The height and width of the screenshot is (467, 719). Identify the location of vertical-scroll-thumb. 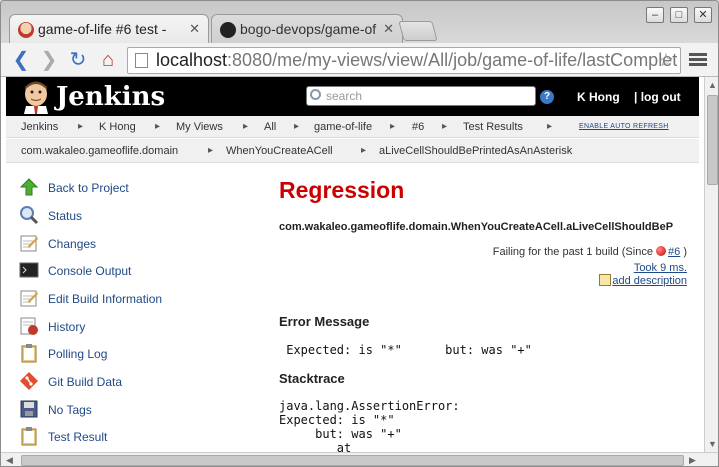
(712, 140).